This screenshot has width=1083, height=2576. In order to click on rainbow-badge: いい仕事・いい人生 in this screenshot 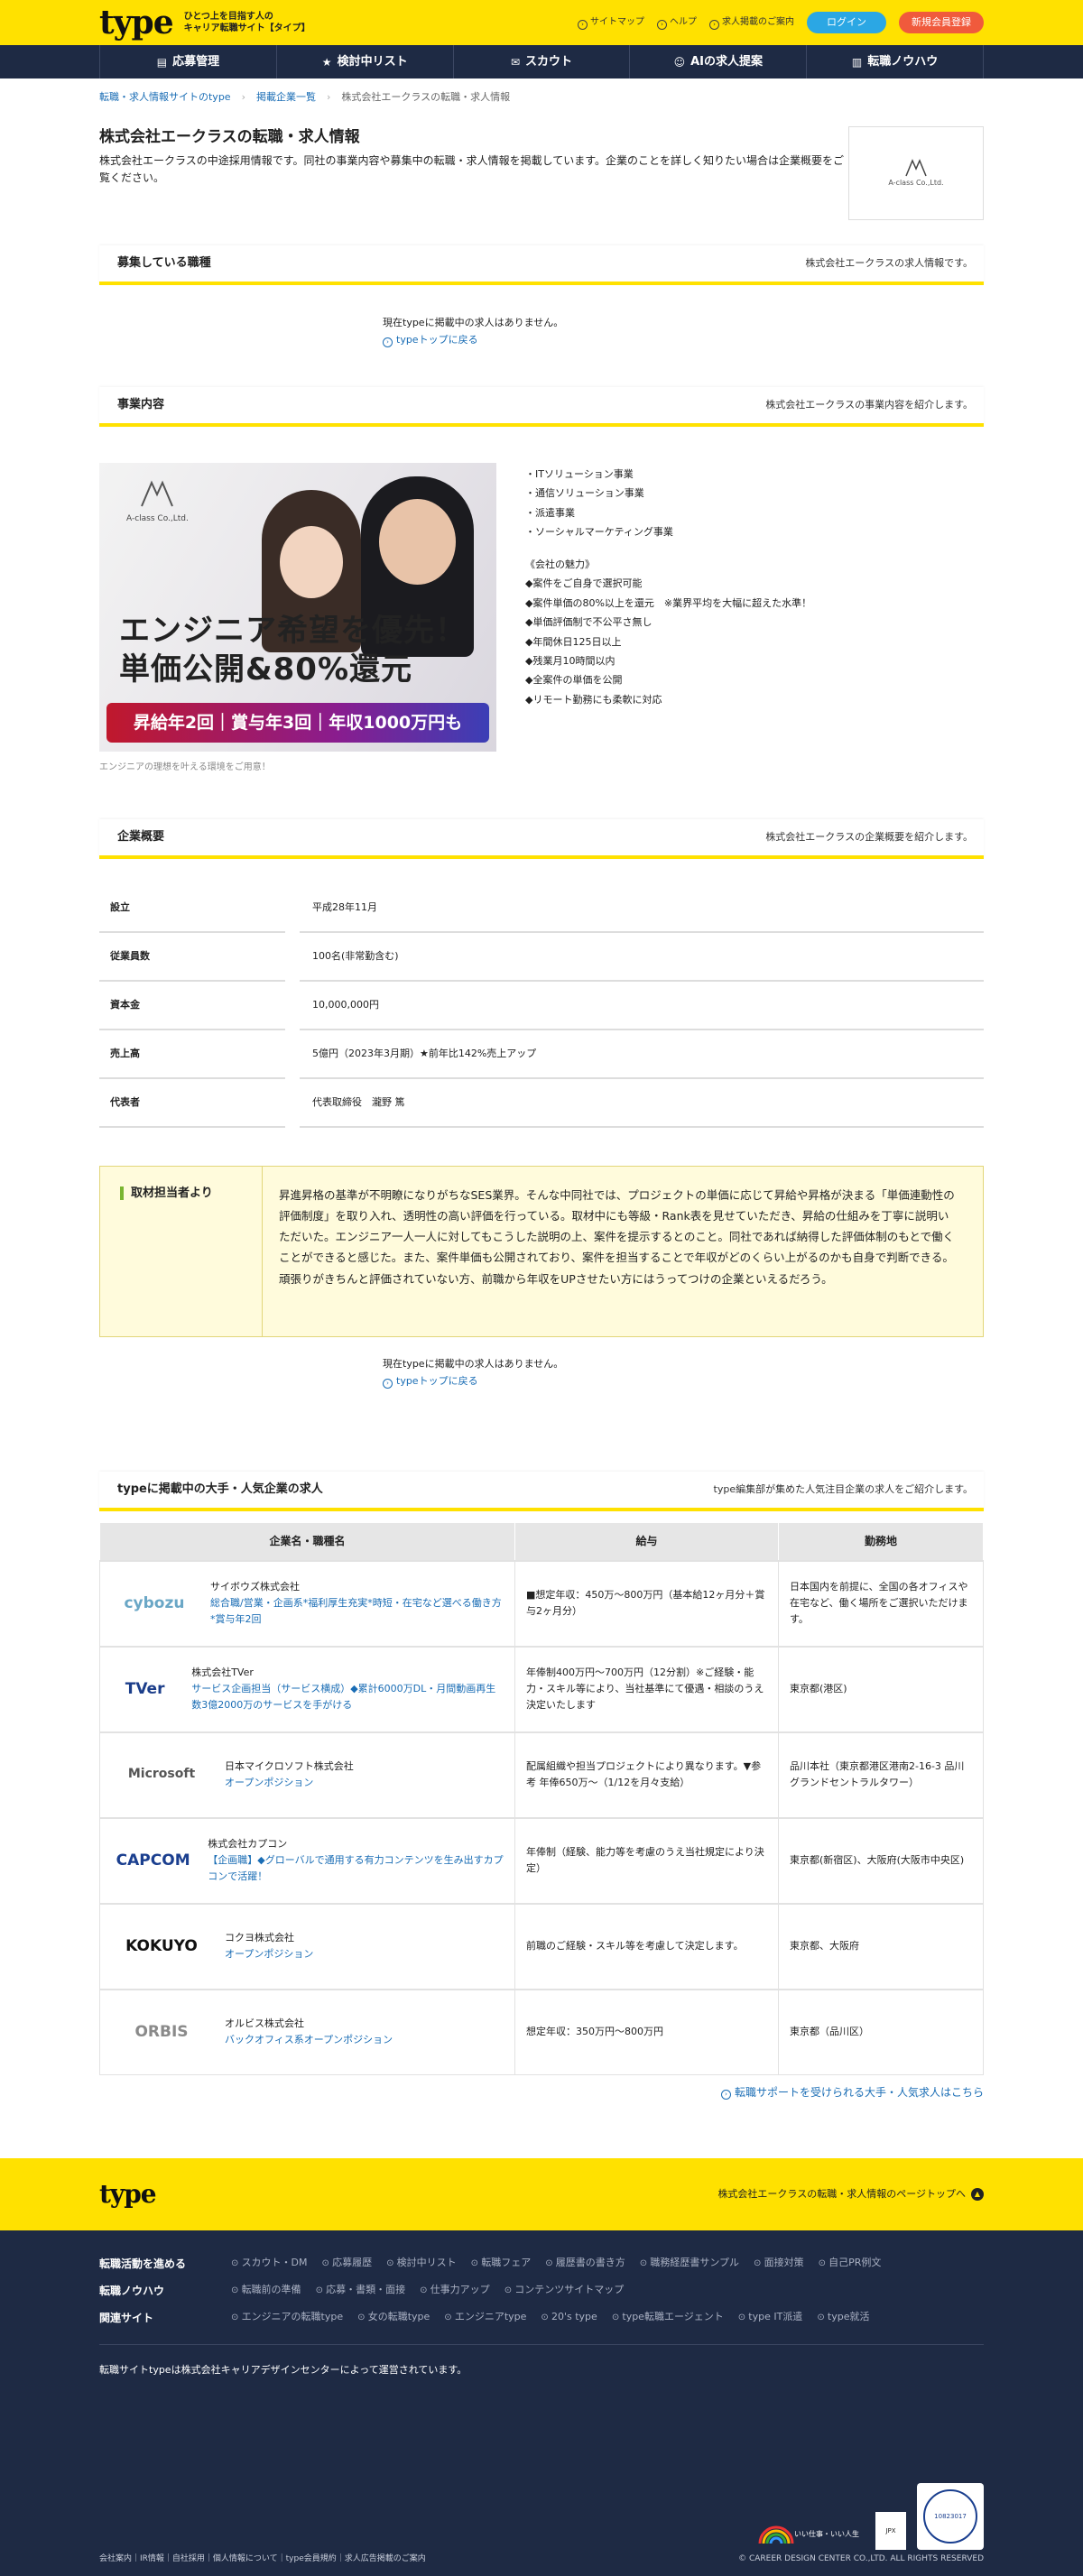, I will do `click(809, 2534)`.